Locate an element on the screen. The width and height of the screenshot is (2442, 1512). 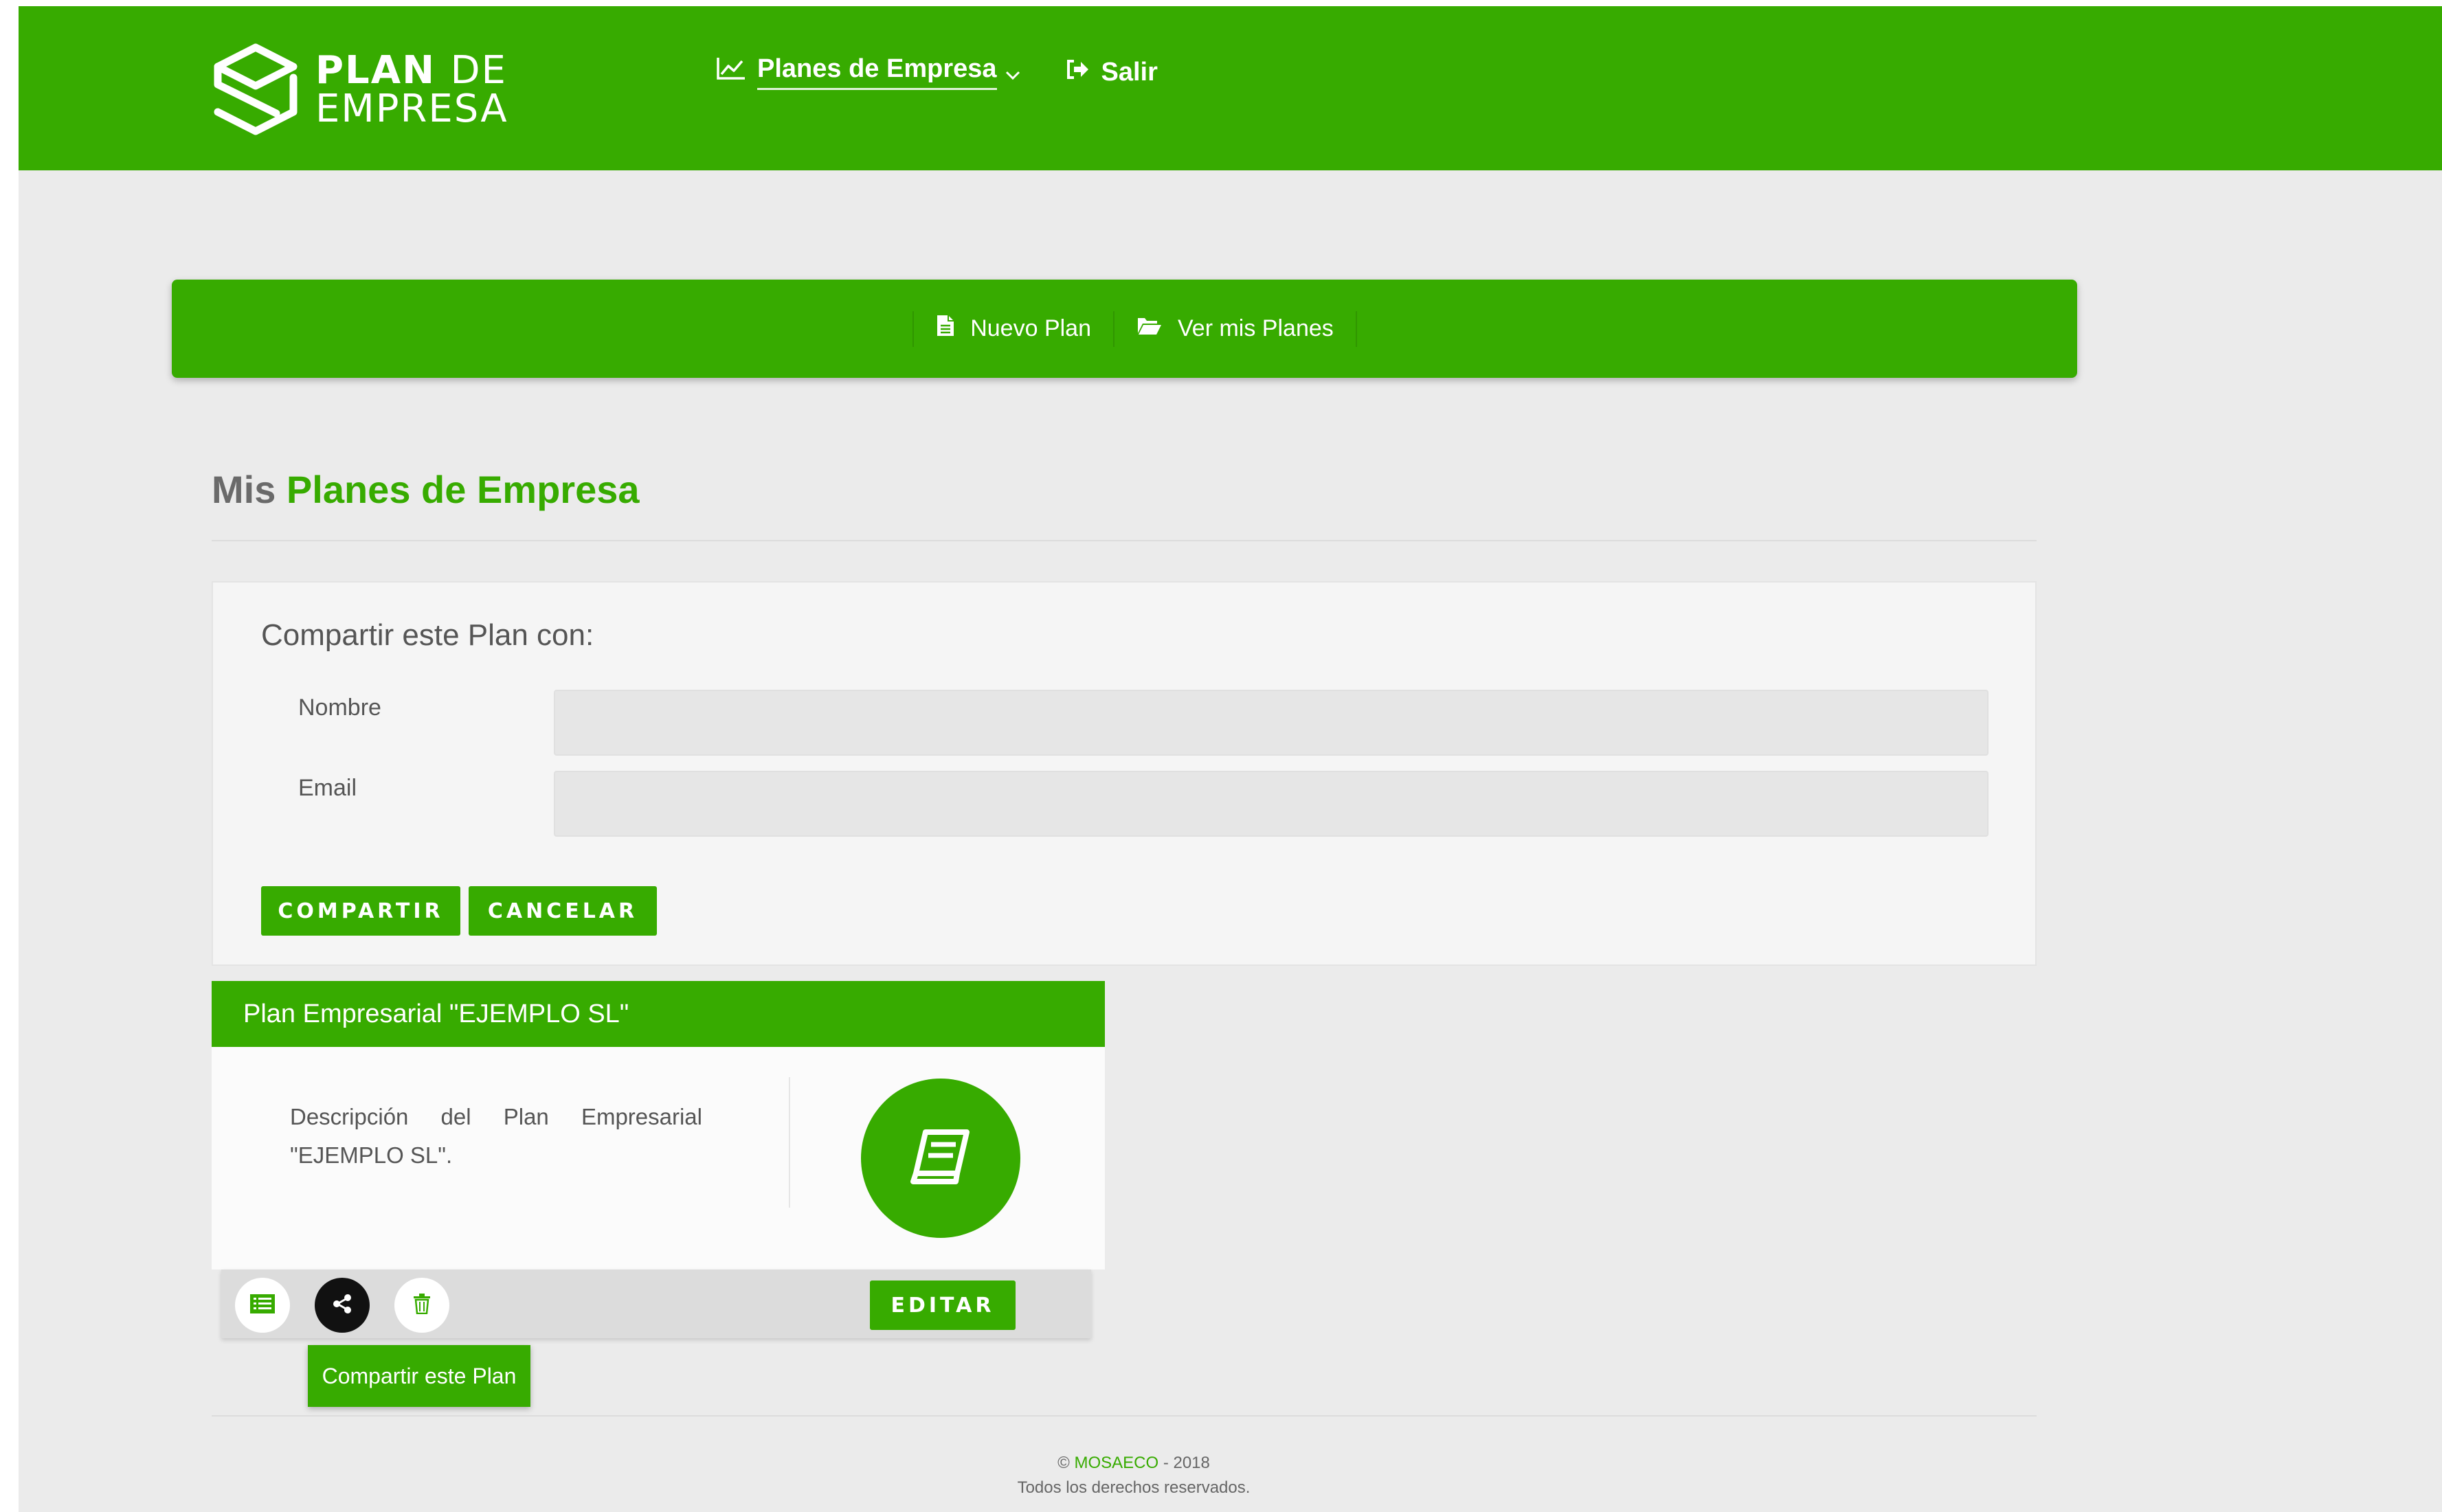
share-icon is located at coordinates (342, 1306).